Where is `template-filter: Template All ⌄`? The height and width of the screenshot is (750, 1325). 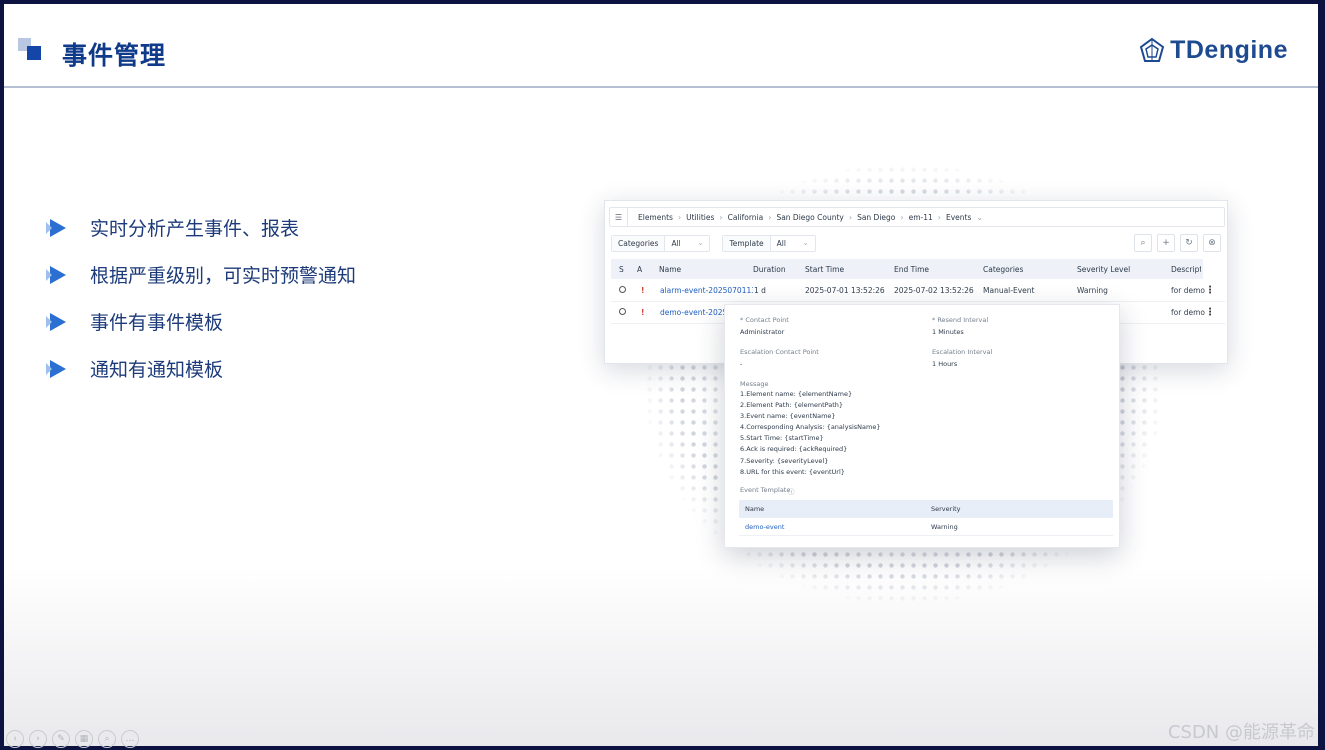
template-filter: Template All ⌄ is located at coordinates (769, 243).